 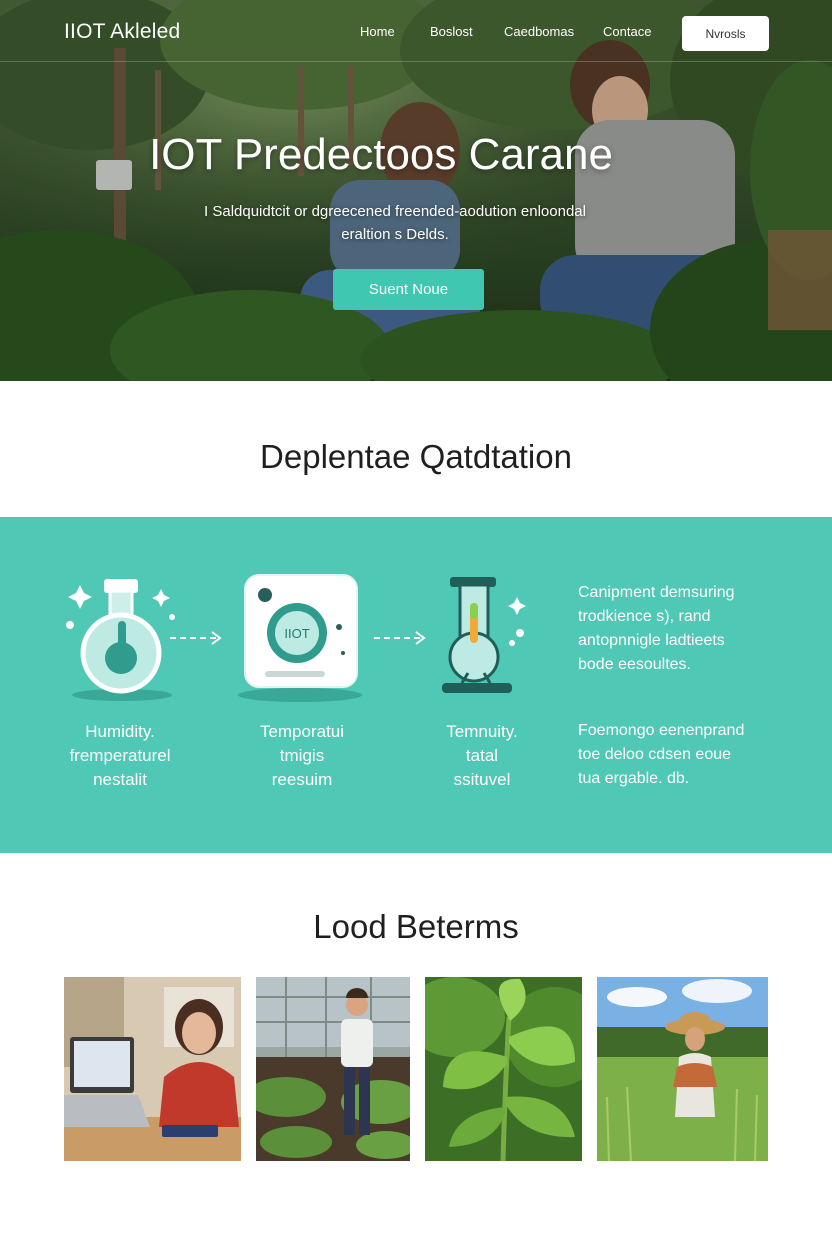 What do you see at coordinates (682, 1069) in the screenshot?
I see `farmer-field-photo` at bounding box center [682, 1069].